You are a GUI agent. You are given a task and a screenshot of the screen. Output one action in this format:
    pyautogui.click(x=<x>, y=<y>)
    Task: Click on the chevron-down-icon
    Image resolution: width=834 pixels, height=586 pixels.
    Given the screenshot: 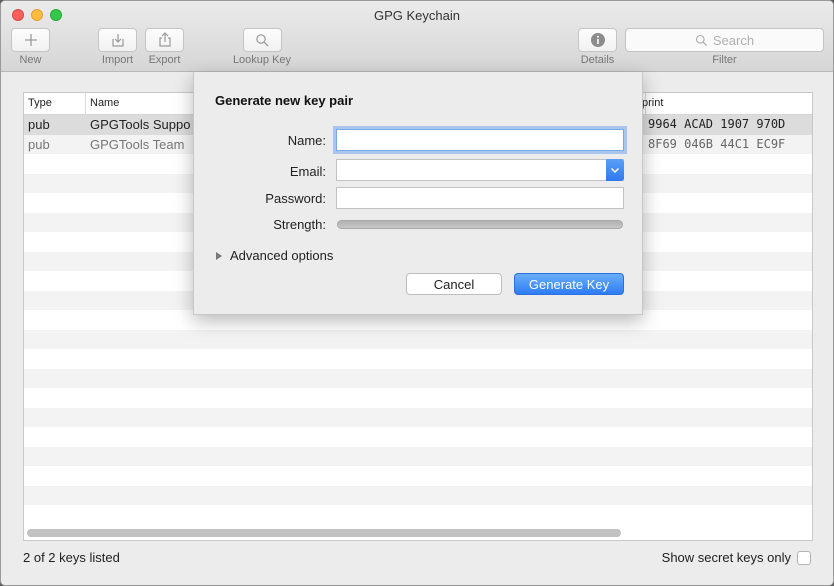 What is the action you would take?
    pyautogui.click(x=615, y=170)
    